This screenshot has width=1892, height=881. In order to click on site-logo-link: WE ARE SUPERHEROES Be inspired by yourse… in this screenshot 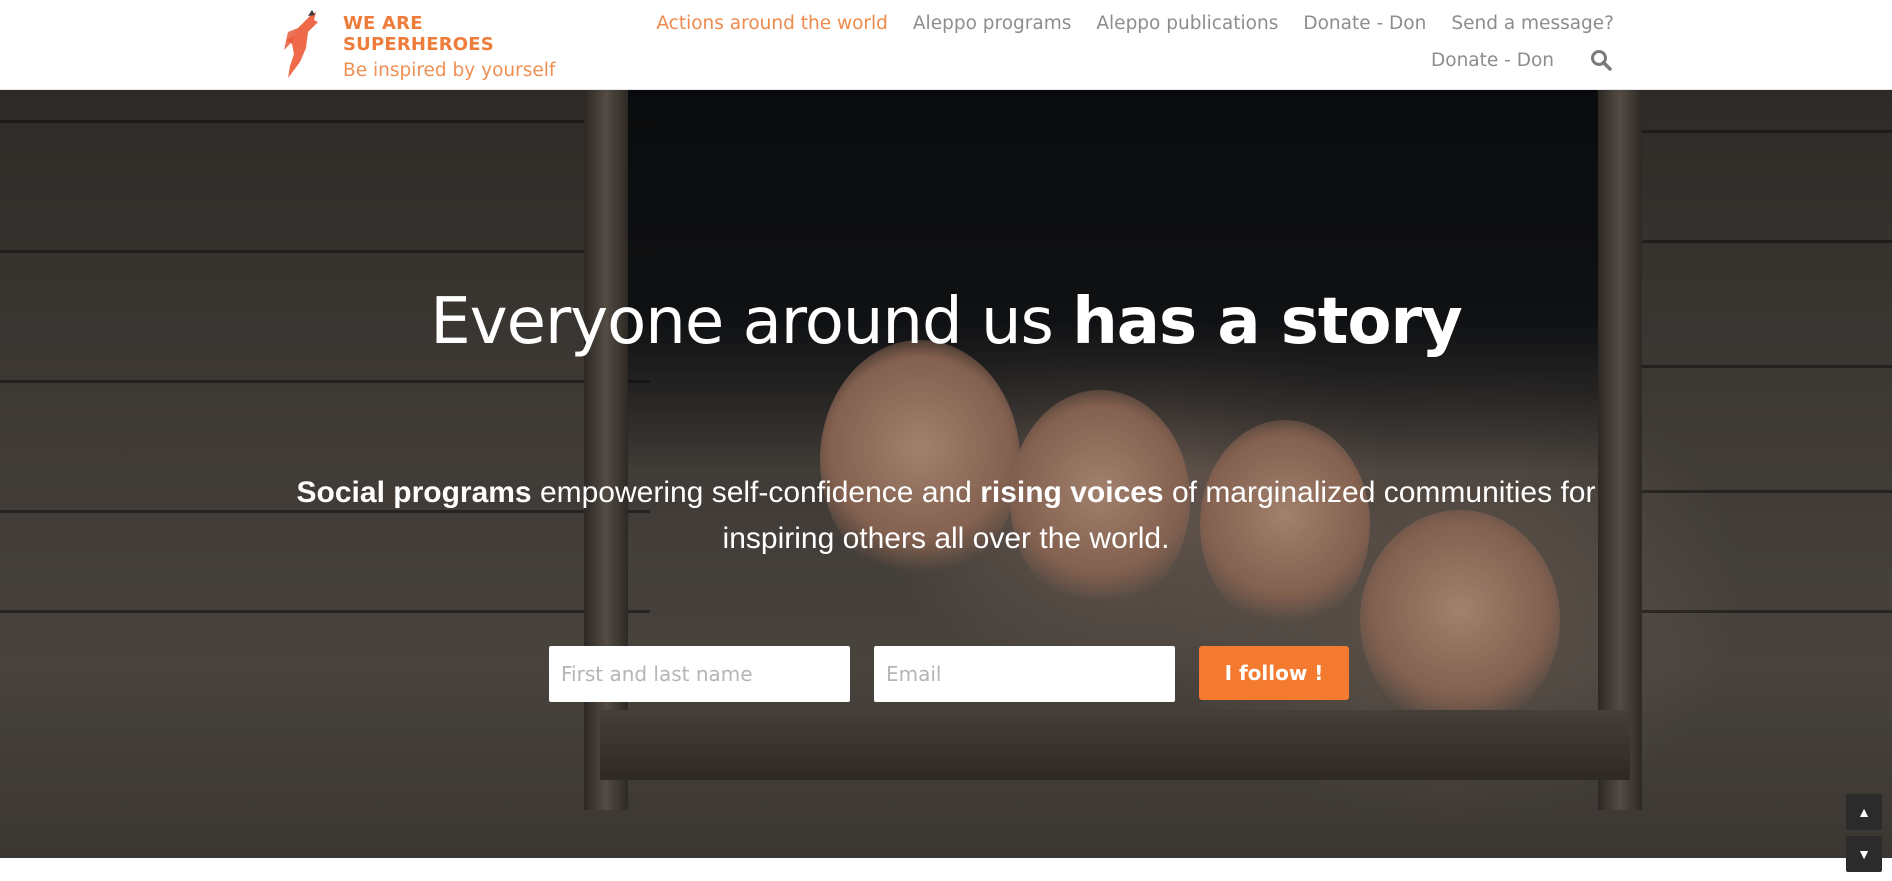, I will do `click(425, 44)`.